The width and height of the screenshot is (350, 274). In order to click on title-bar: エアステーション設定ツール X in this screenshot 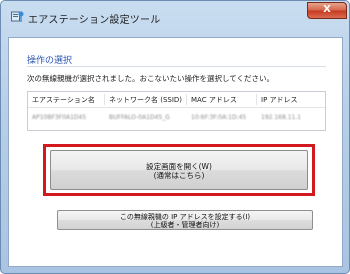, I will do `click(175, 18)`.